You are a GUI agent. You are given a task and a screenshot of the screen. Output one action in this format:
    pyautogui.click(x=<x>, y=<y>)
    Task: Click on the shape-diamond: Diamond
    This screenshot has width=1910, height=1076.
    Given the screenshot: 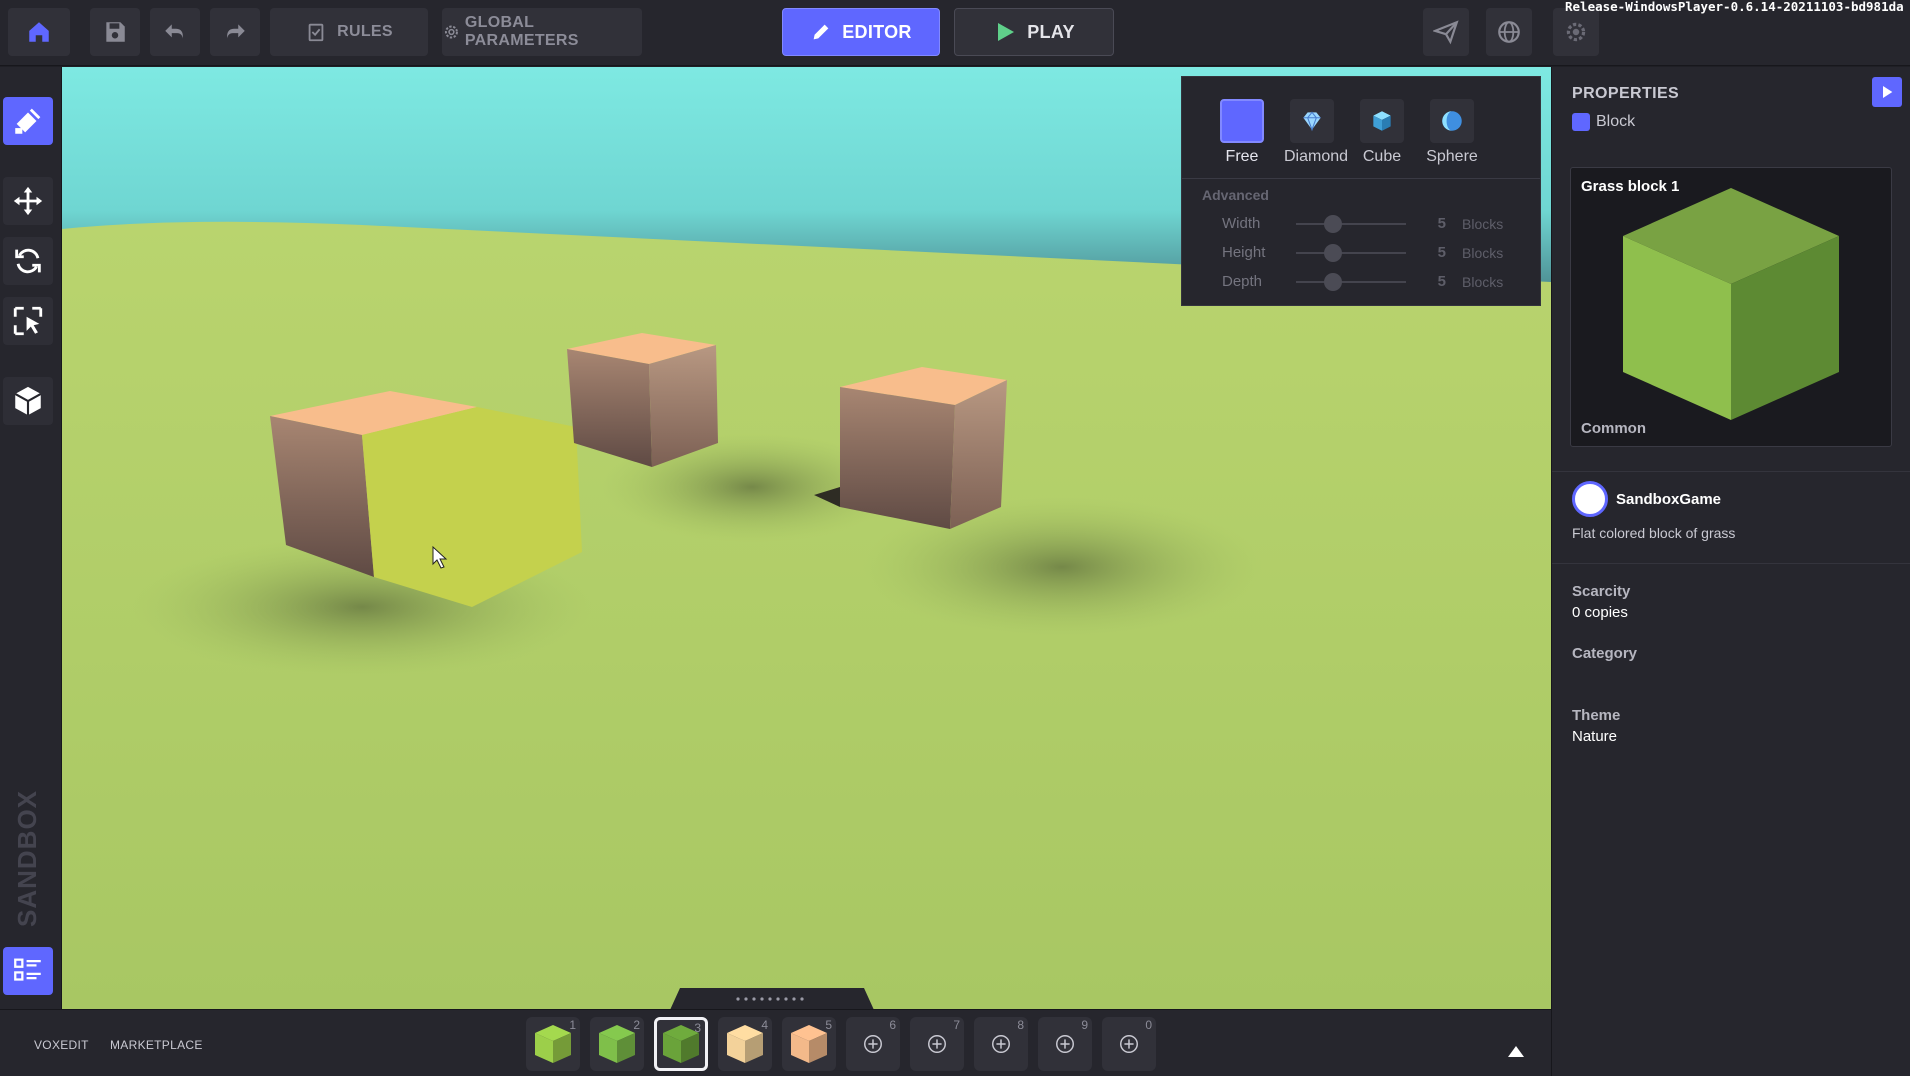 What is the action you would take?
    pyautogui.click(x=1316, y=132)
    